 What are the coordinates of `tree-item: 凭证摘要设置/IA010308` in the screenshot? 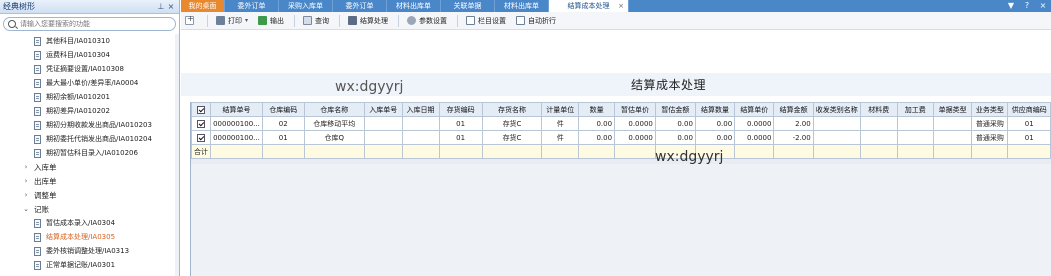 It's located at (88, 69).